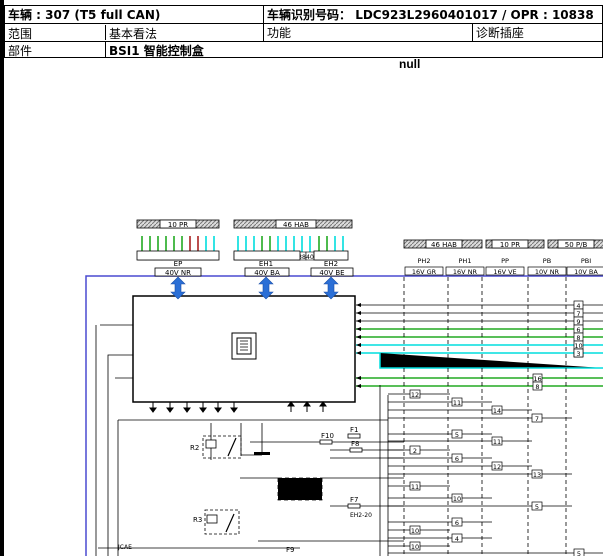  Describe the element at coordinates (457, 539) in the screenshot. I see `pin-number-label: 4` at that location.